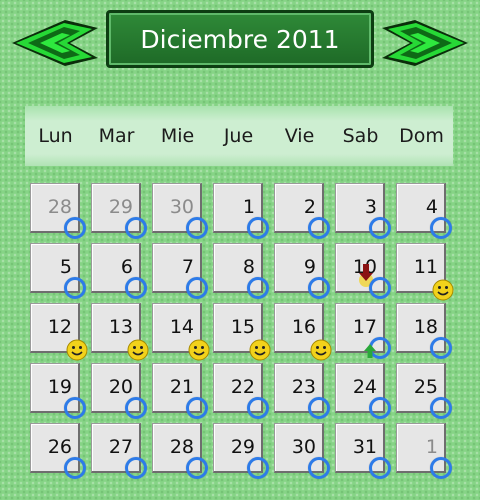 The width and height of the screenshot is (480, 500). I want to click on month-title-label: Diciembre 2011, so click(240, 39).